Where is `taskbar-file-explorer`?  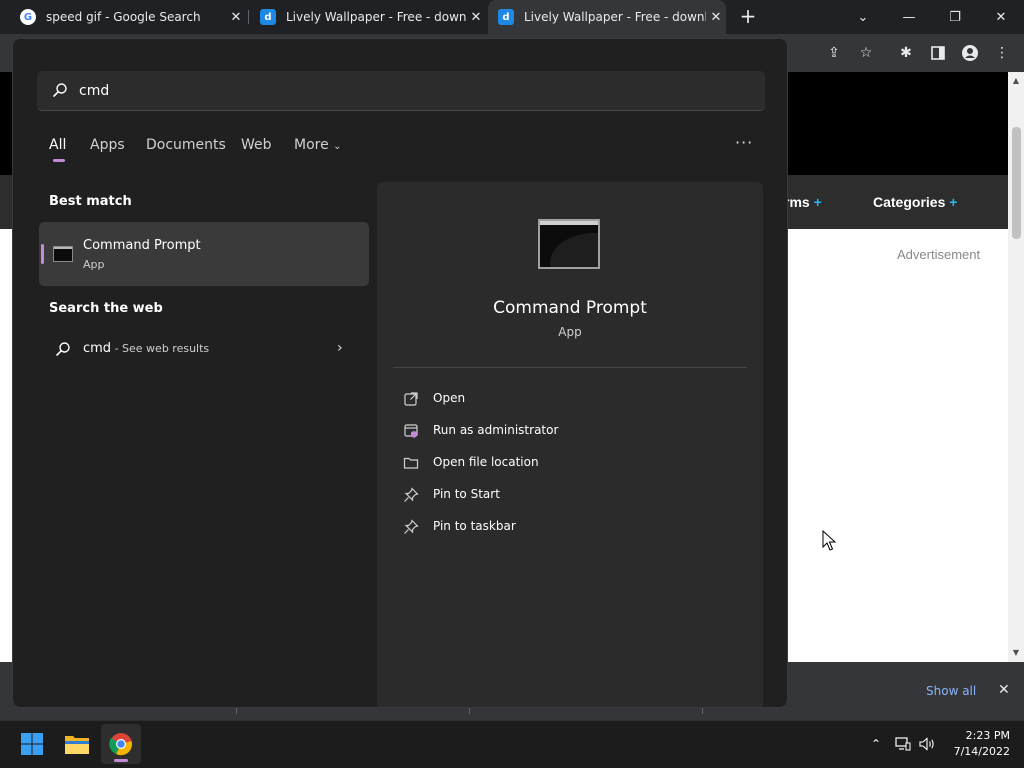 taskbar-file-explorer is located at coordinates (77, 744).